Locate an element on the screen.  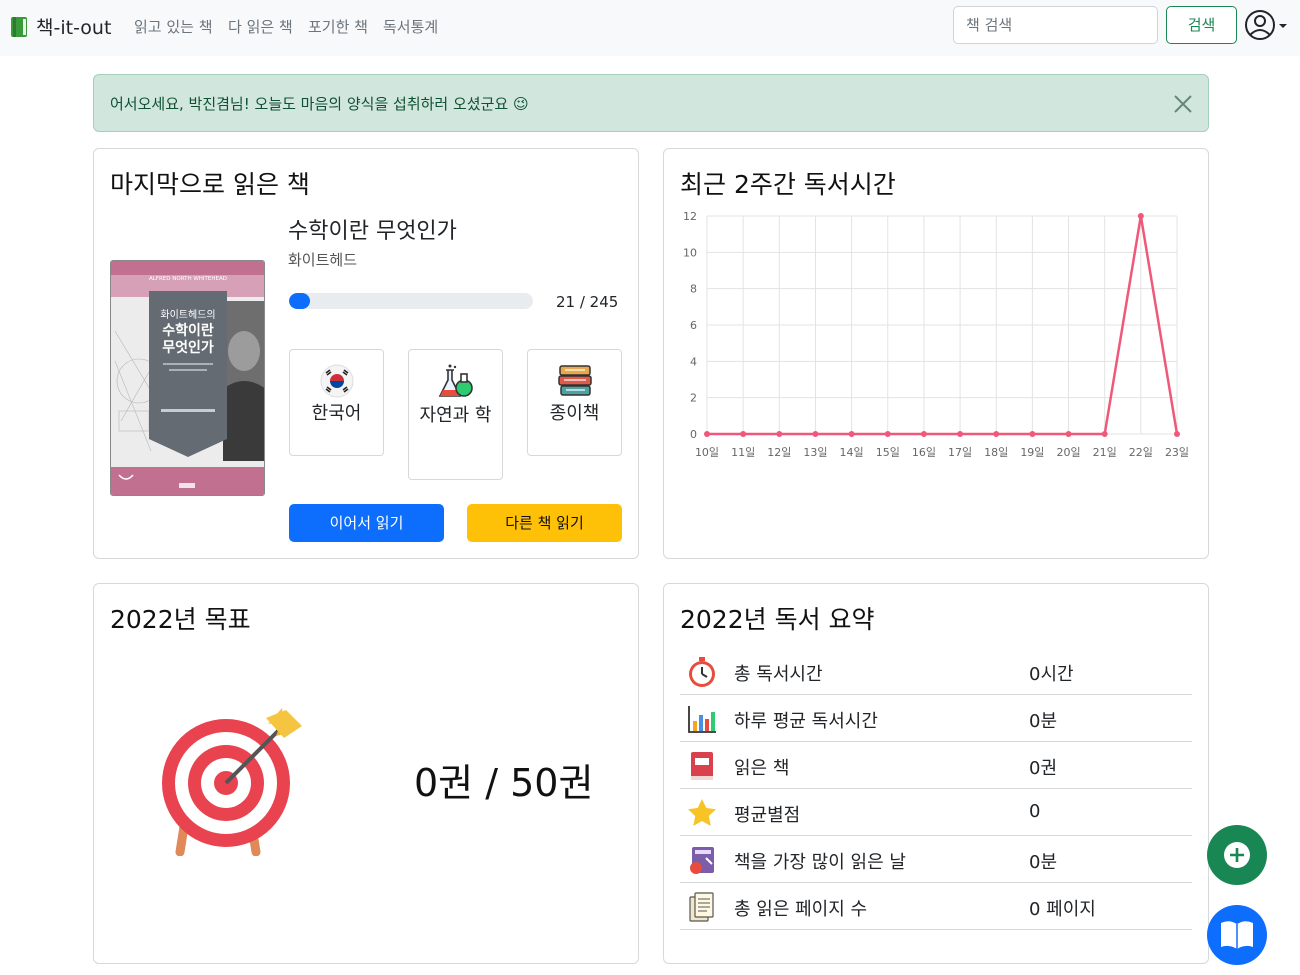
summary-row: 총 읽은 페이지 수 0 페이지 is located at coordinates (936, 906).